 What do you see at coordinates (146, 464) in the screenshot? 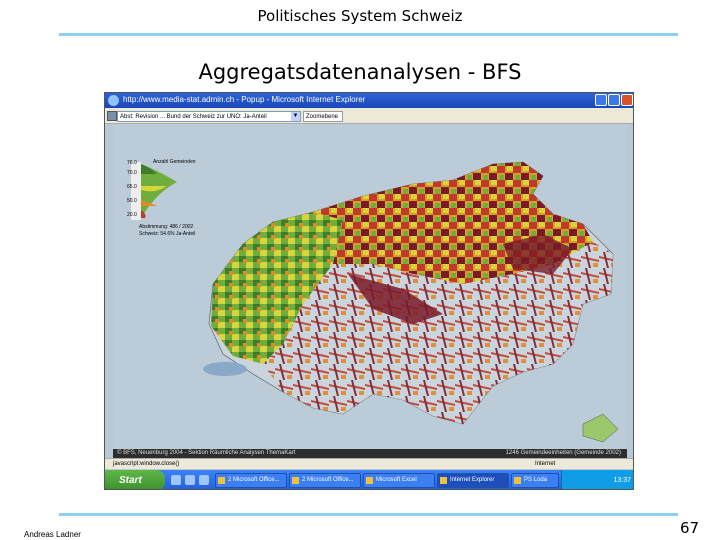
I see `status-url: javascript:window.close()` at bounding box center [146, 464].